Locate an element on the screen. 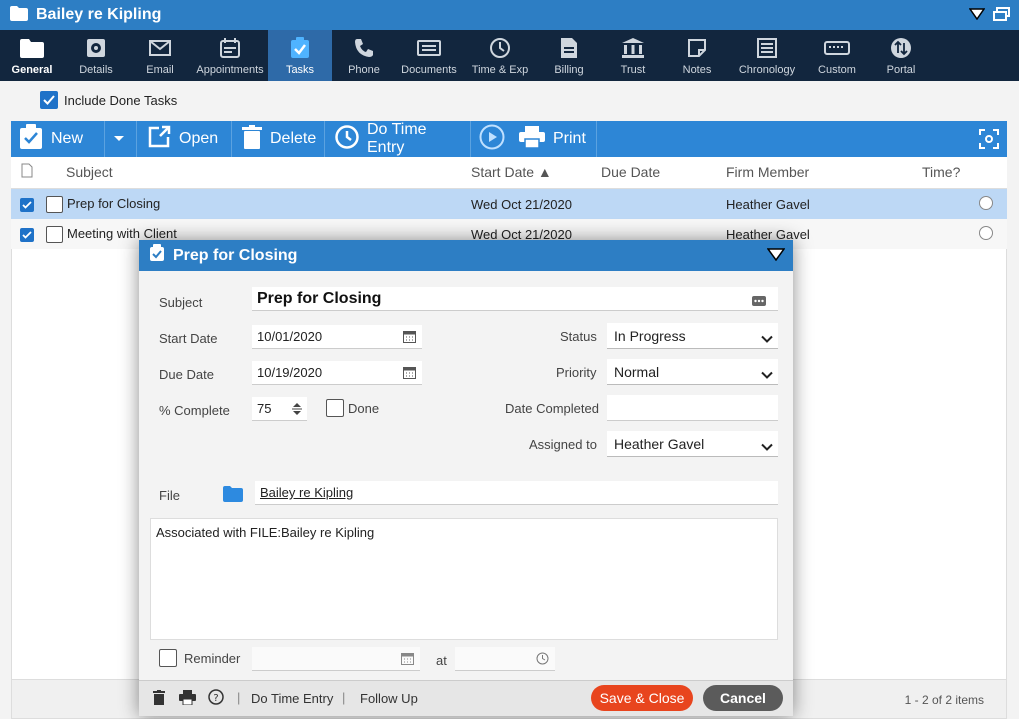  help-icon: ? is located at coordinates (216, 698).